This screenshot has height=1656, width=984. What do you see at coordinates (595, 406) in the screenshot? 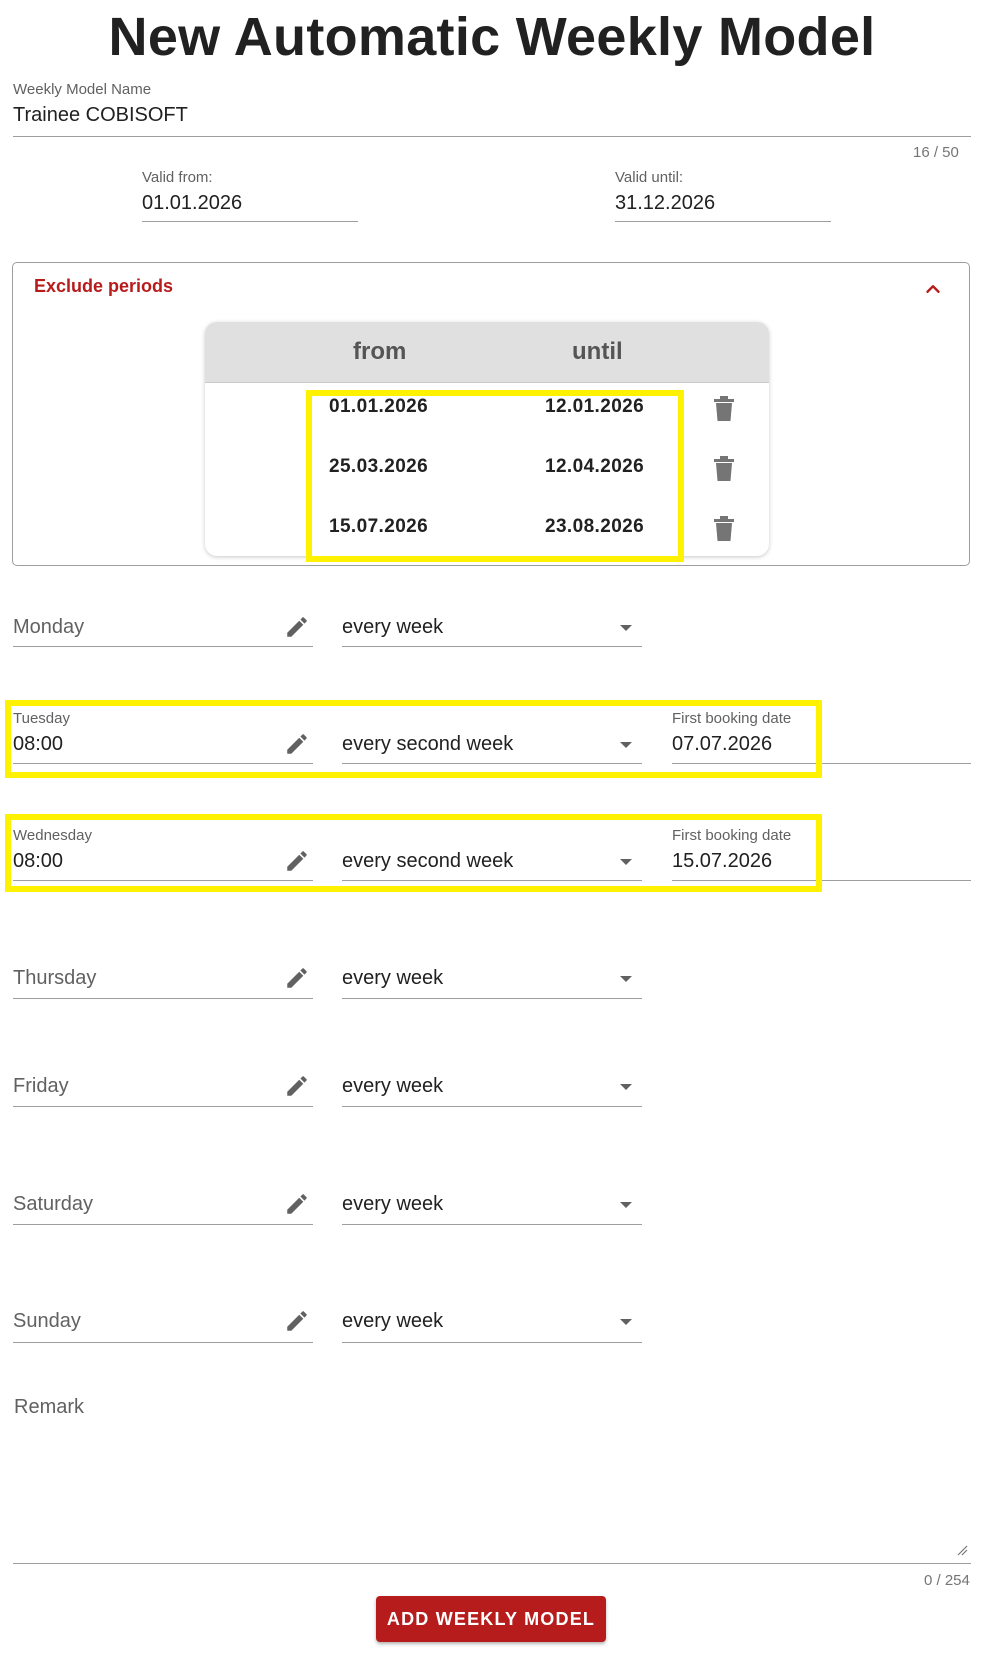
I see `period-until-cell: 12.01.2026` at bounding box center [595, 406].